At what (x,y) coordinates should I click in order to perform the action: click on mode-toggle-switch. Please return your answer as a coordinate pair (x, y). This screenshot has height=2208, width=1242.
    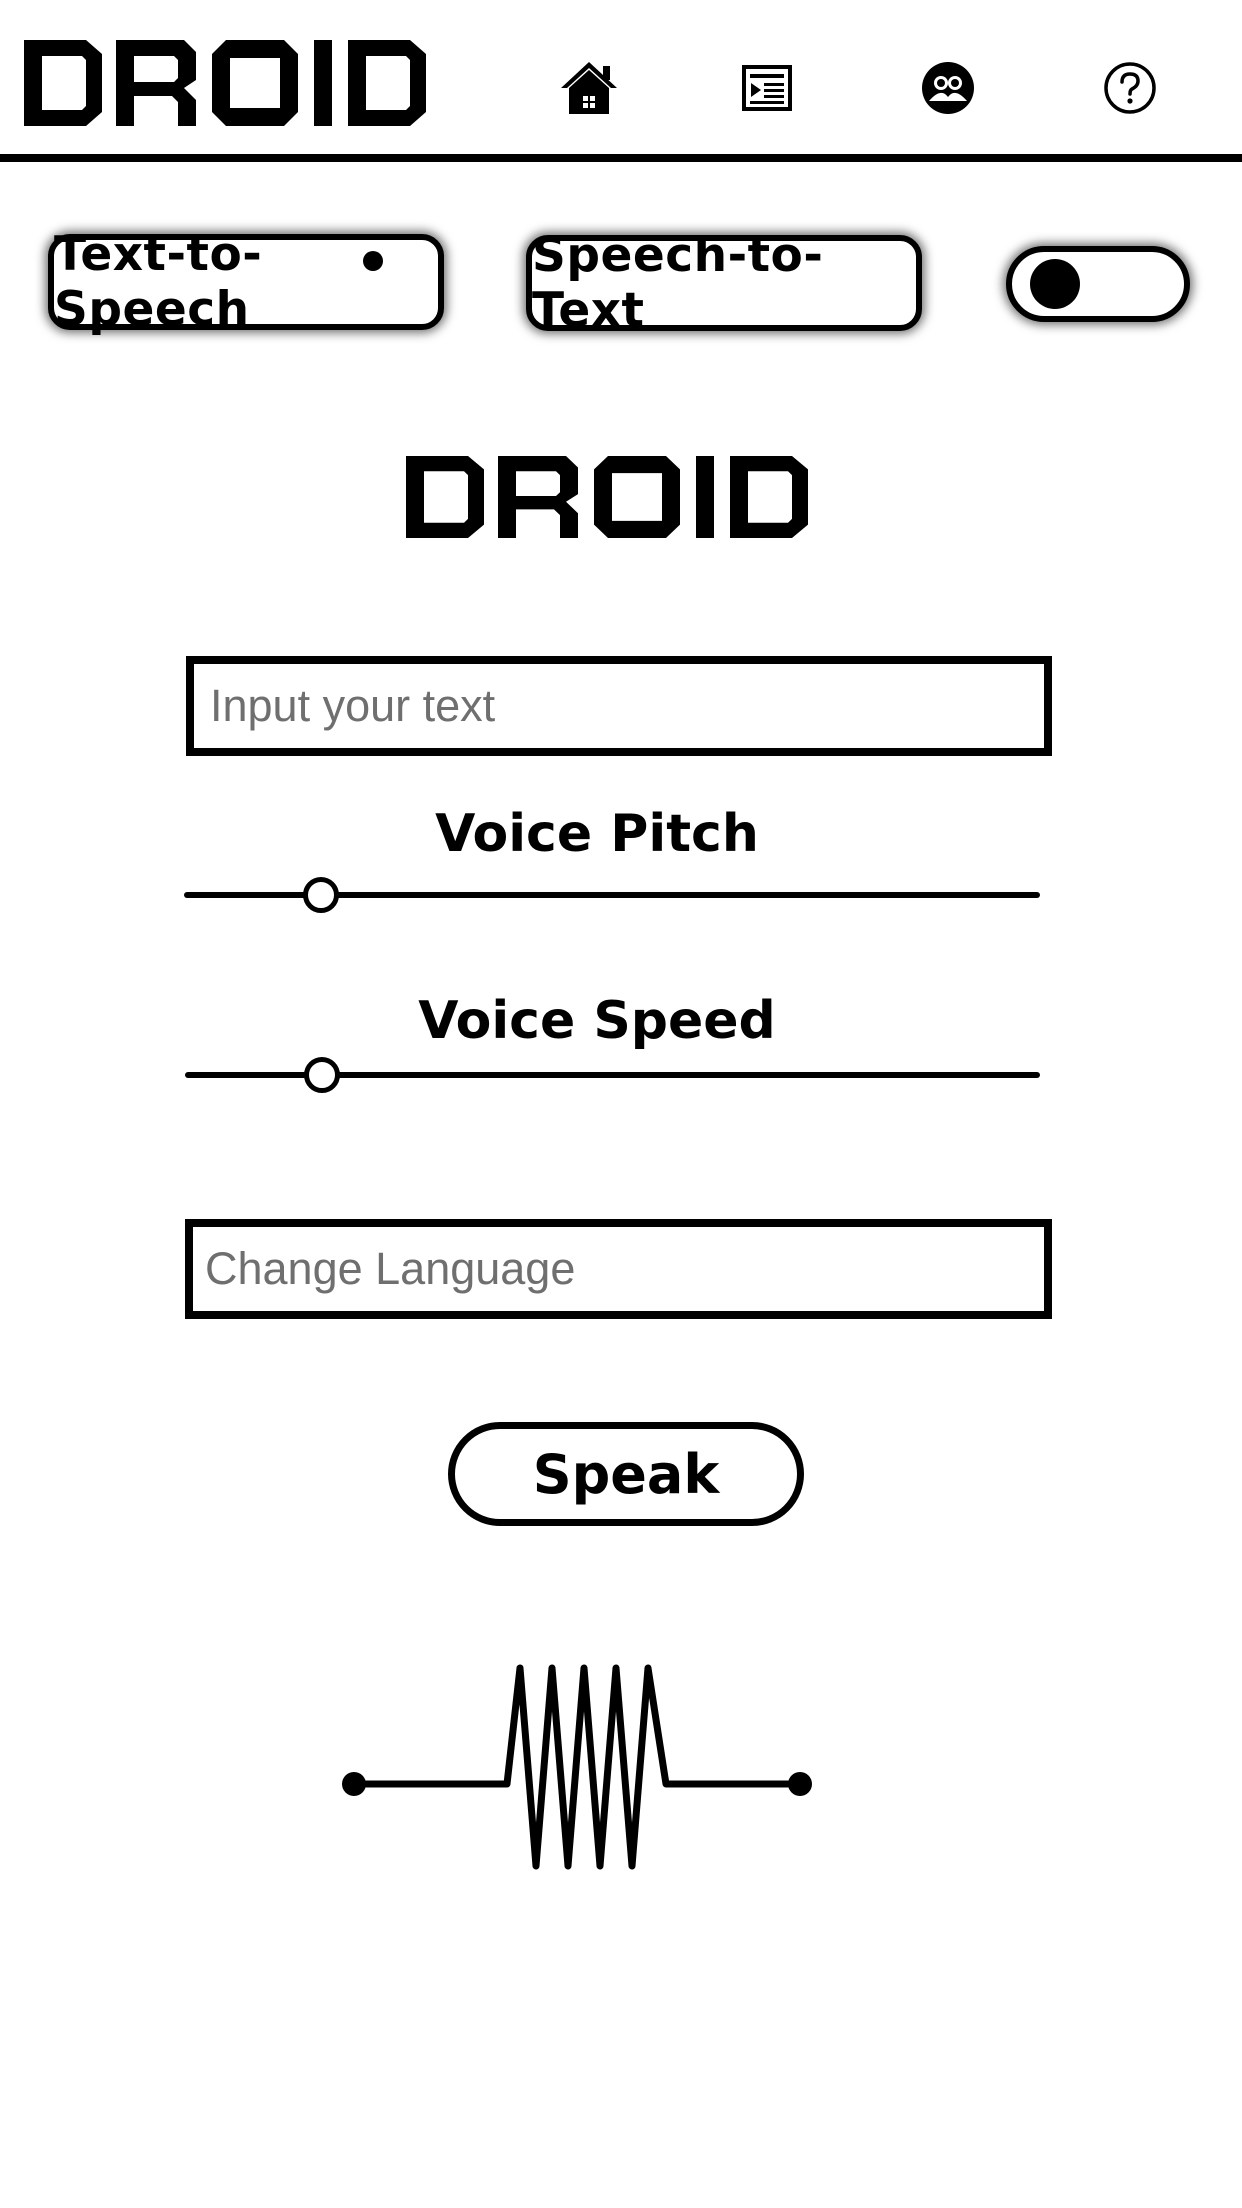
    Looking at the image, I should click on (1098, 284).